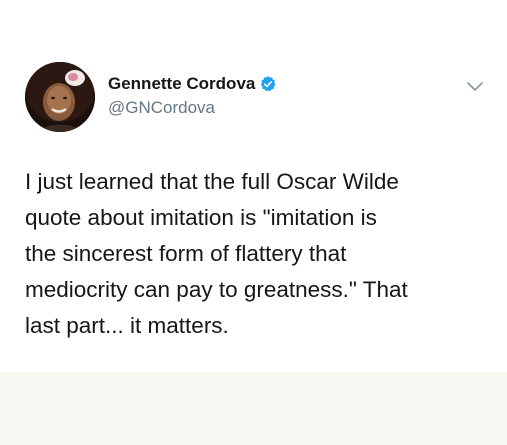 This screenshot has height=445, width=507. I want to click on author-name-row: Gennette Cordova, so click(192, 84).